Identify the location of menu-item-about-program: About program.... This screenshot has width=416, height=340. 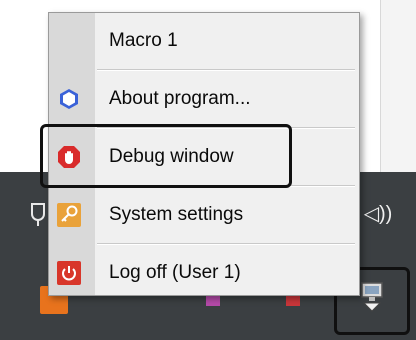
(204, 99).